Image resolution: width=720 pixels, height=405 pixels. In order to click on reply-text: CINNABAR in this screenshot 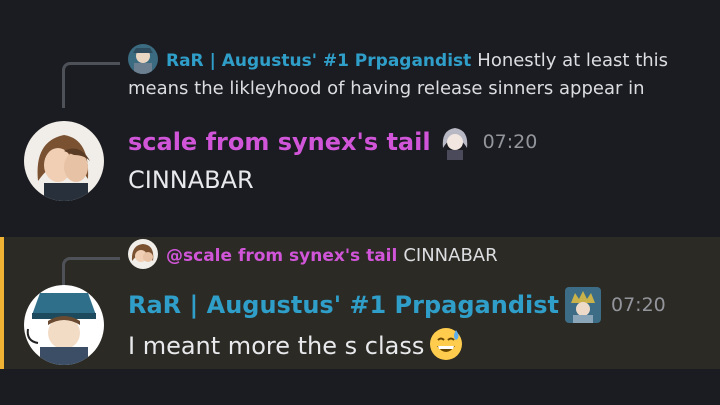, I will do `click(450, 255)`.